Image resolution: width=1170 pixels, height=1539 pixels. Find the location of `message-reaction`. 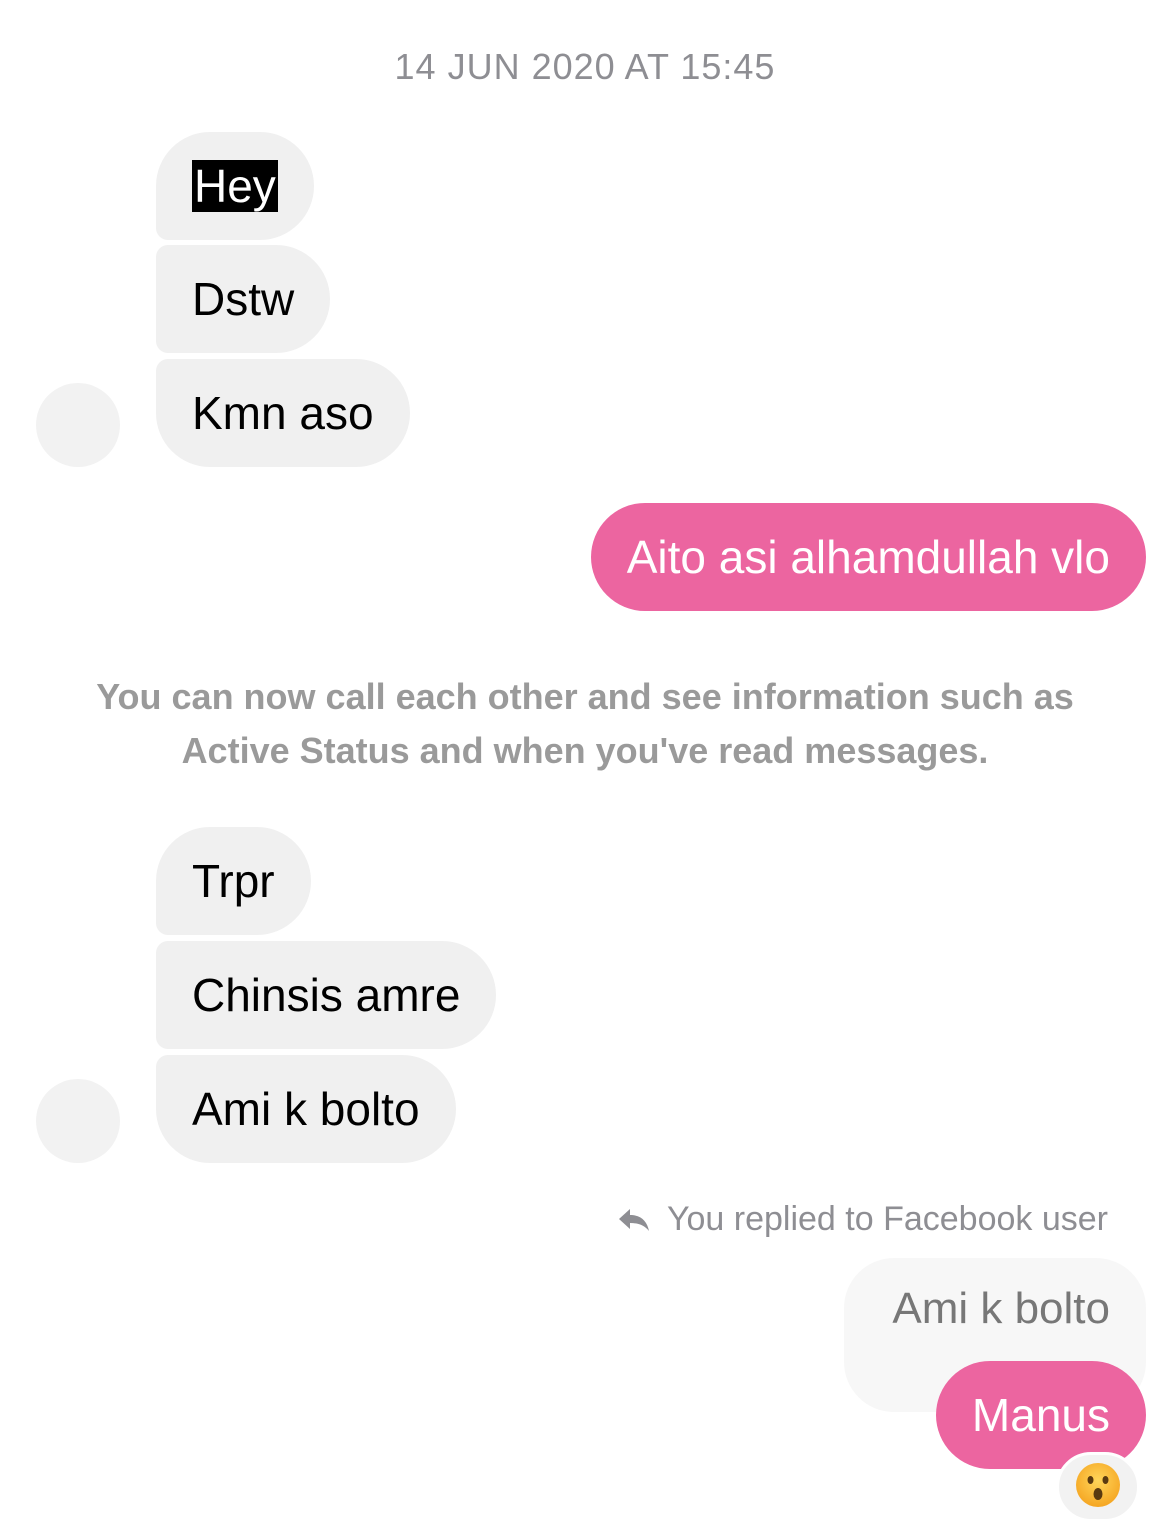

message-reaction is located at coordinates (1098, 1487).